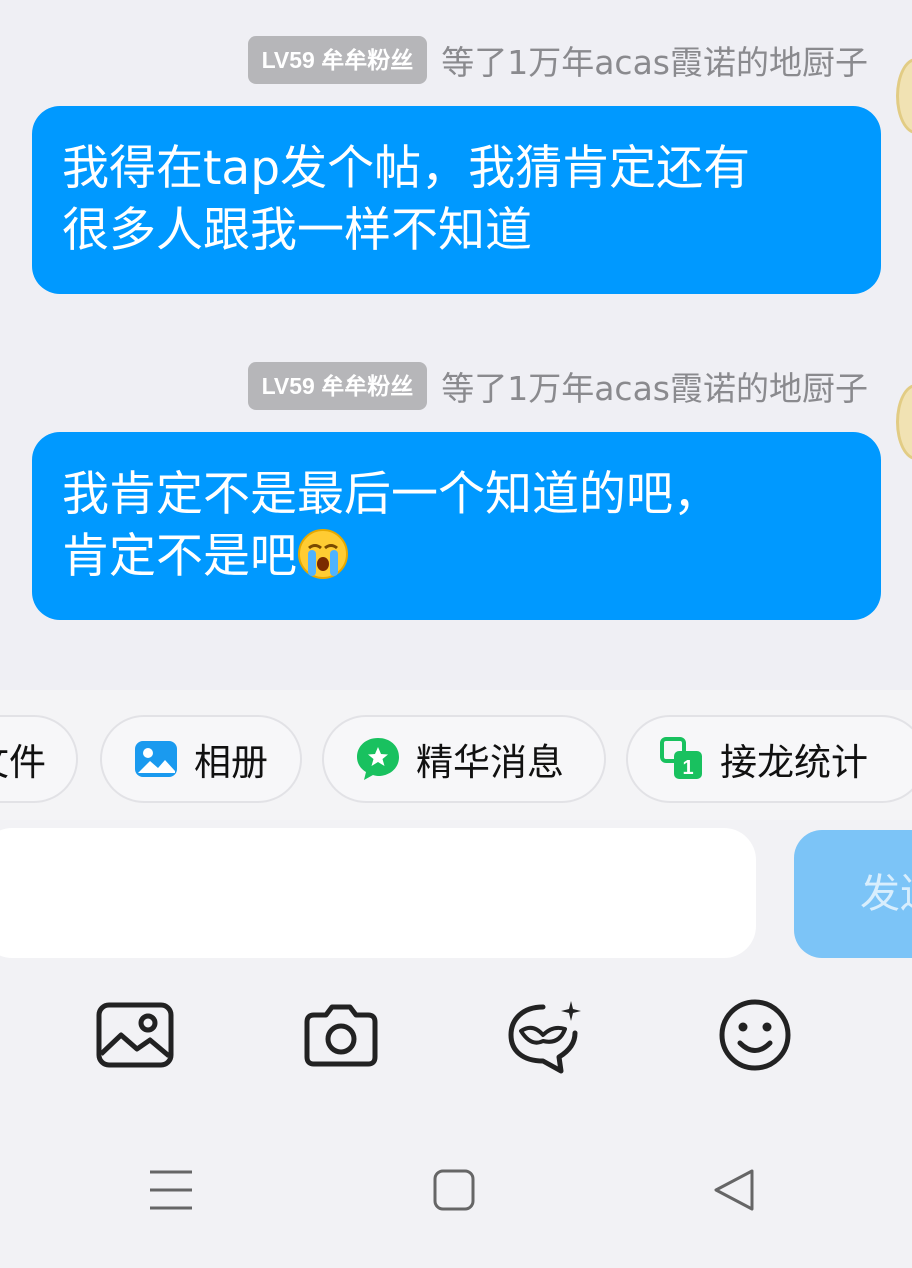 The width and height of the screenshot is (912, 1268). What do you see at coordinates (231, 762) in the screenshot?
I see `chip-label: 相册` at bounding box center [231, 762].